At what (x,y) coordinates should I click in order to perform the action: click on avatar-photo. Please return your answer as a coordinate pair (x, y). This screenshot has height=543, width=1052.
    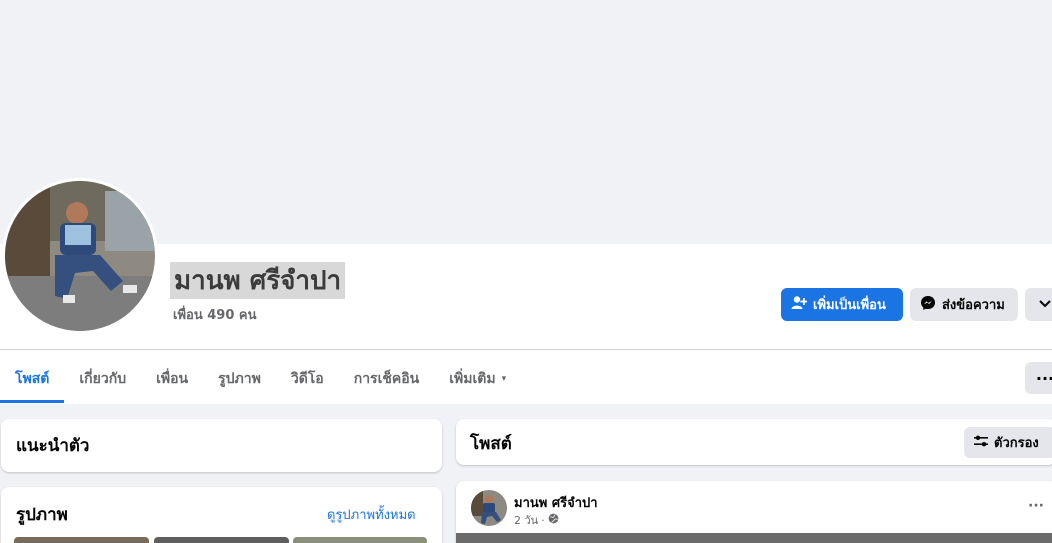
    Looking at the image, I should click on (80, 256).